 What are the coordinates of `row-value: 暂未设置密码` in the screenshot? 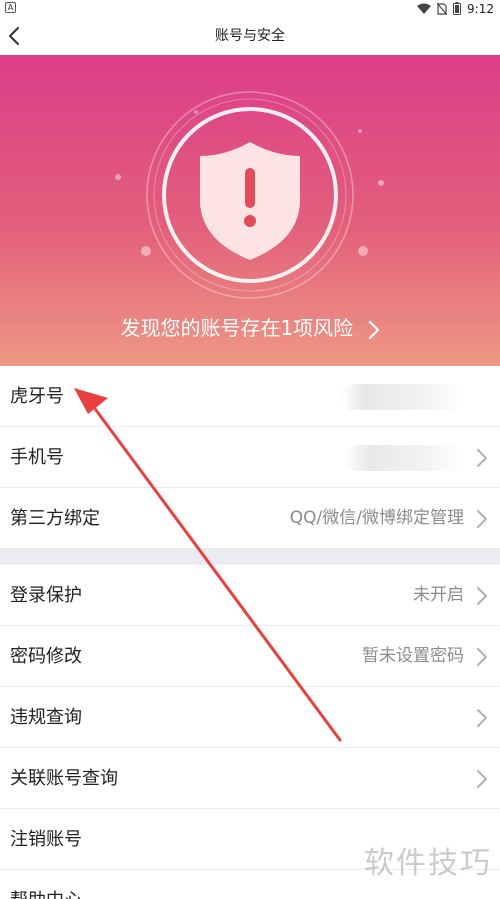 It's located at (413, 656).